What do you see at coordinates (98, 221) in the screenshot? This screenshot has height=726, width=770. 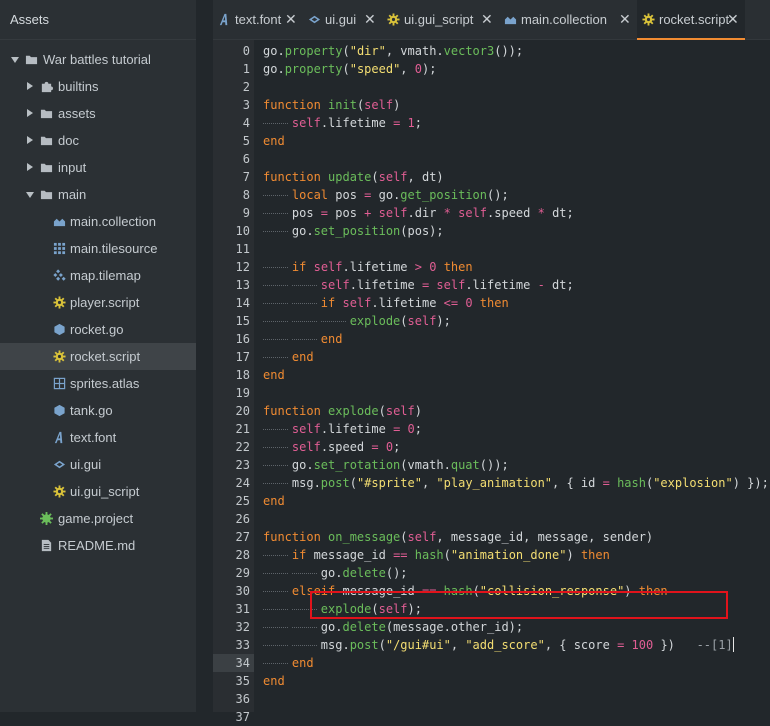 I see `tree-item-main-collection: main.collection` at bounding box center [98, 221].